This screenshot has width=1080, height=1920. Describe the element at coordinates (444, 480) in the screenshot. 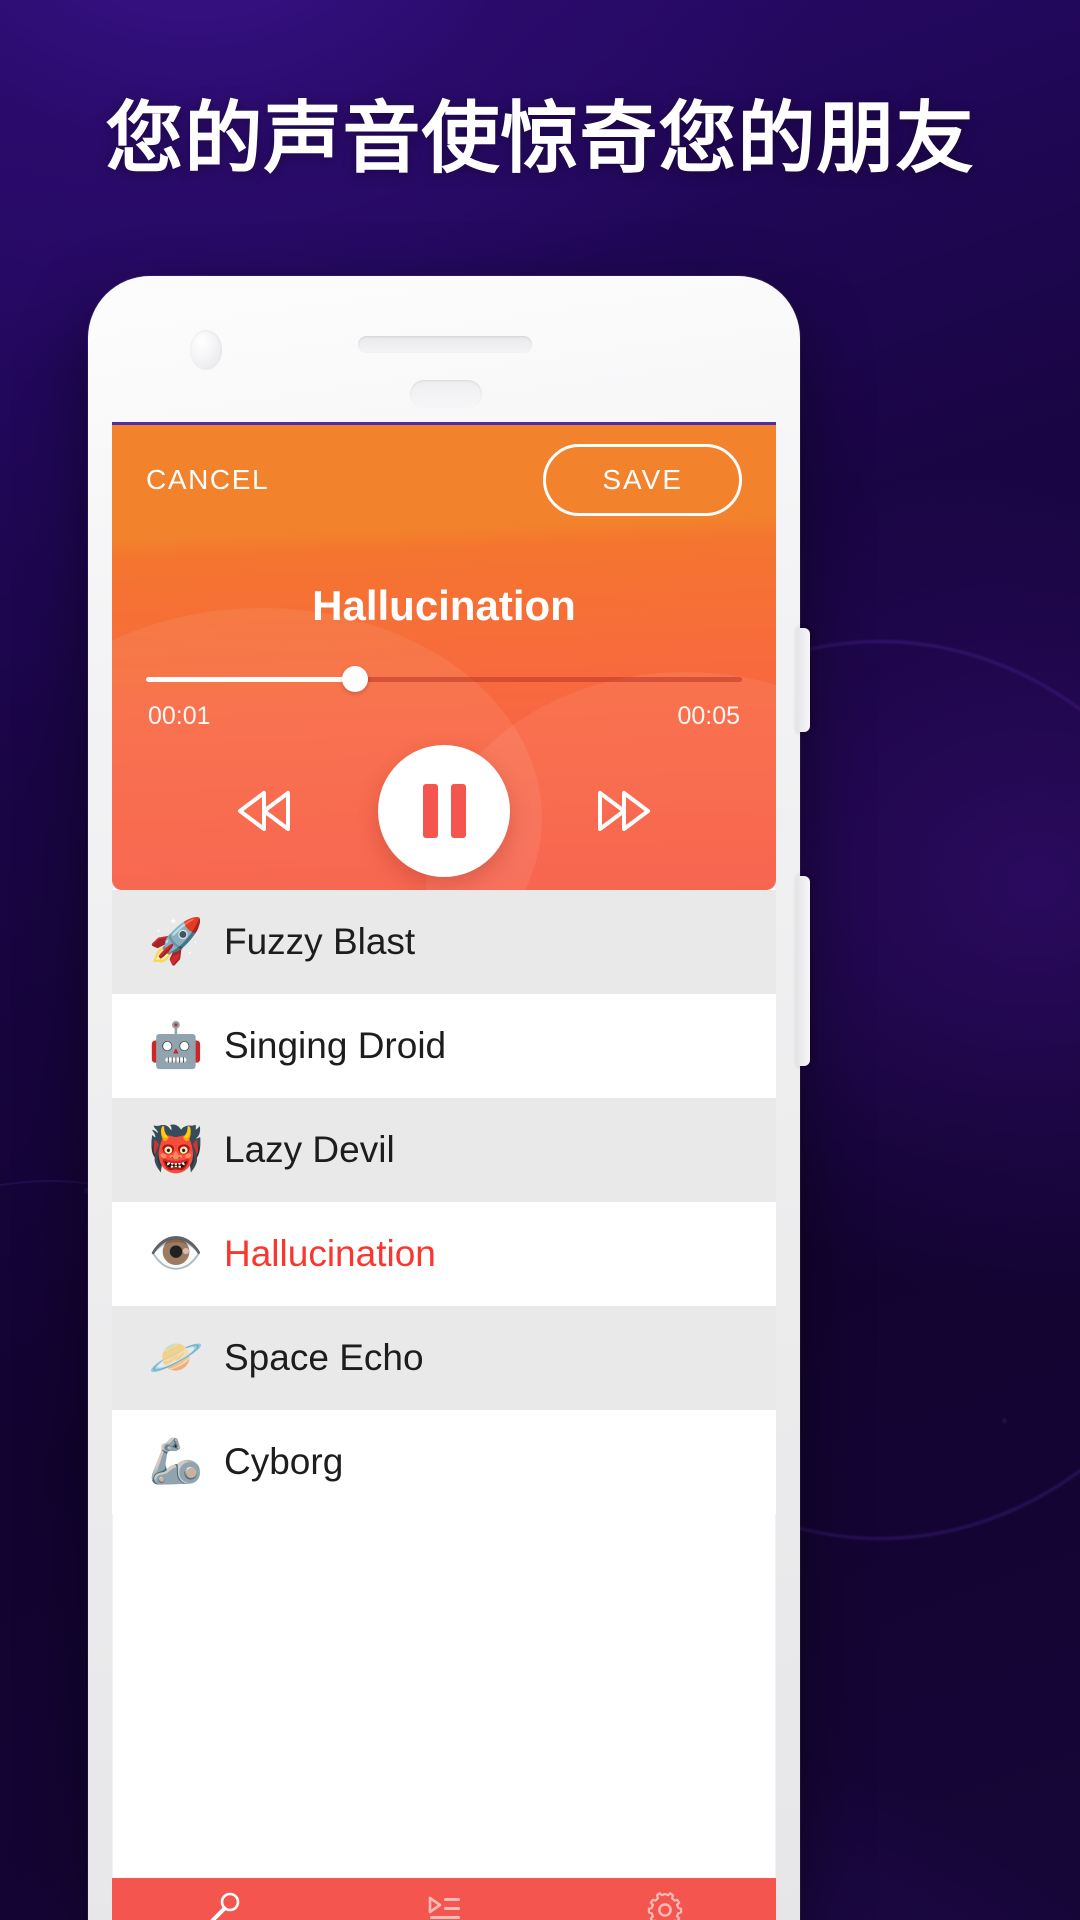

I see `player-header: CANCEL SAVE` at that location.